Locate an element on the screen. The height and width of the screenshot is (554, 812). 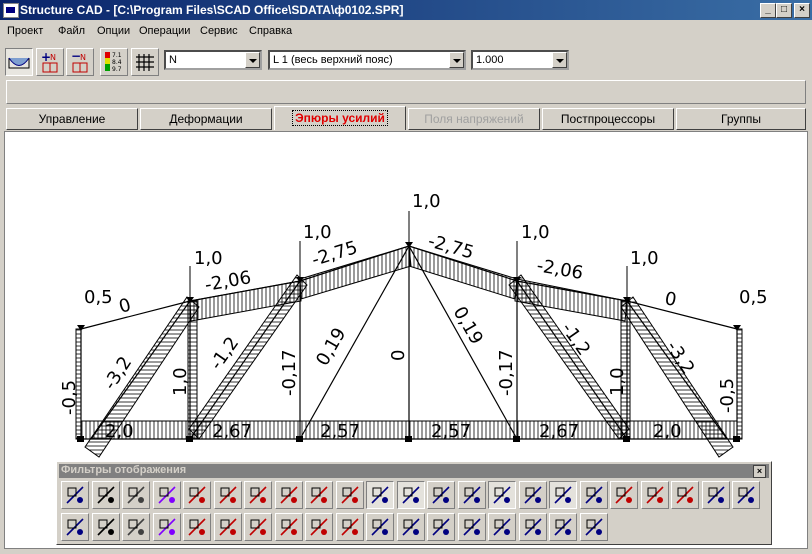
node-numbers-icon is located at coordinates (197, 495).